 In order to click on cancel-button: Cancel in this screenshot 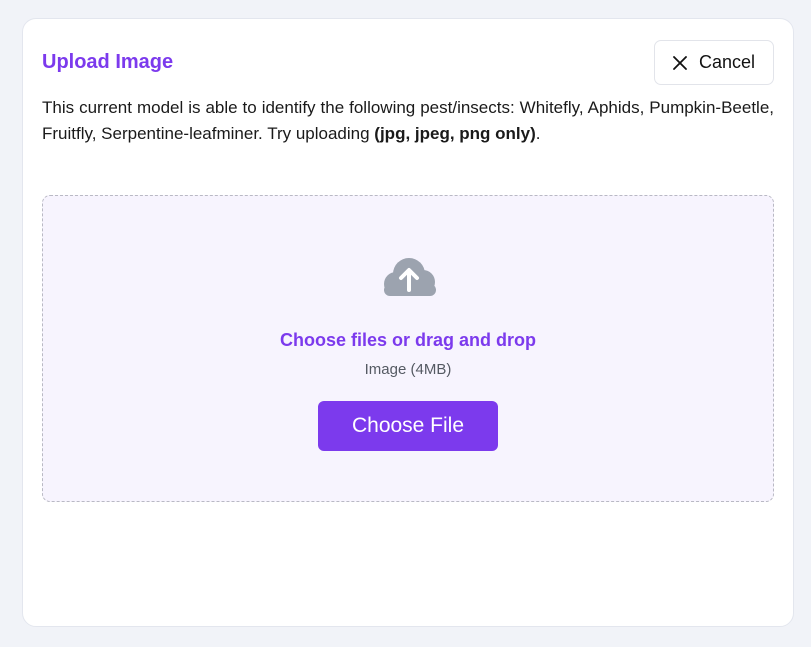, I will do `click(714, 62)`.